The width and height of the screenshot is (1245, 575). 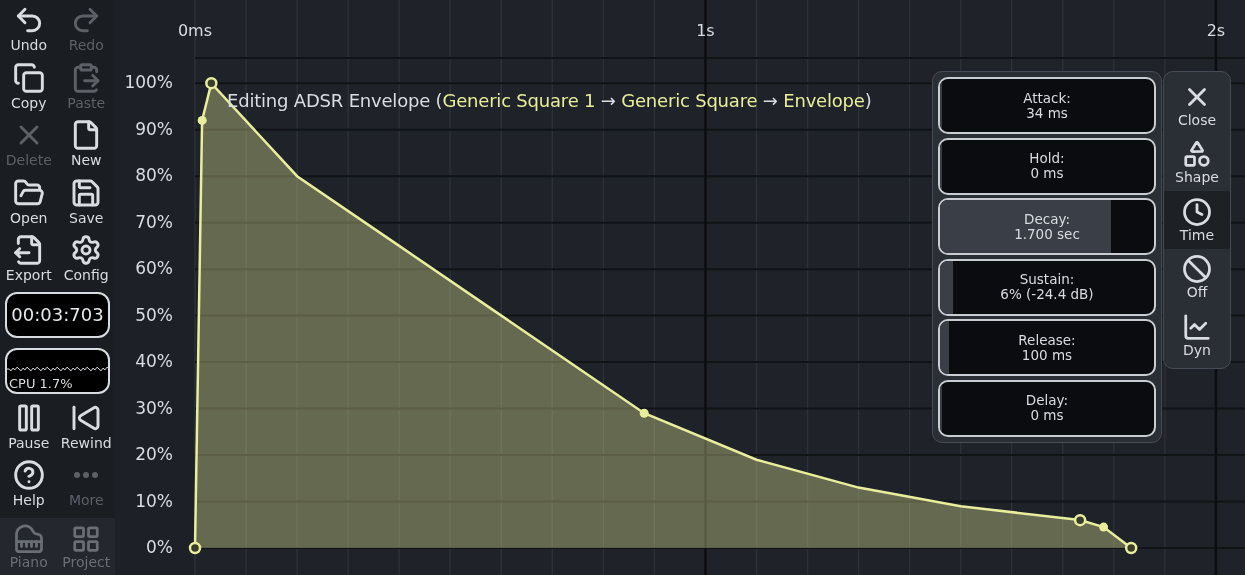 I want to click on toolbar-button: Open, so click(x=29, y=201).